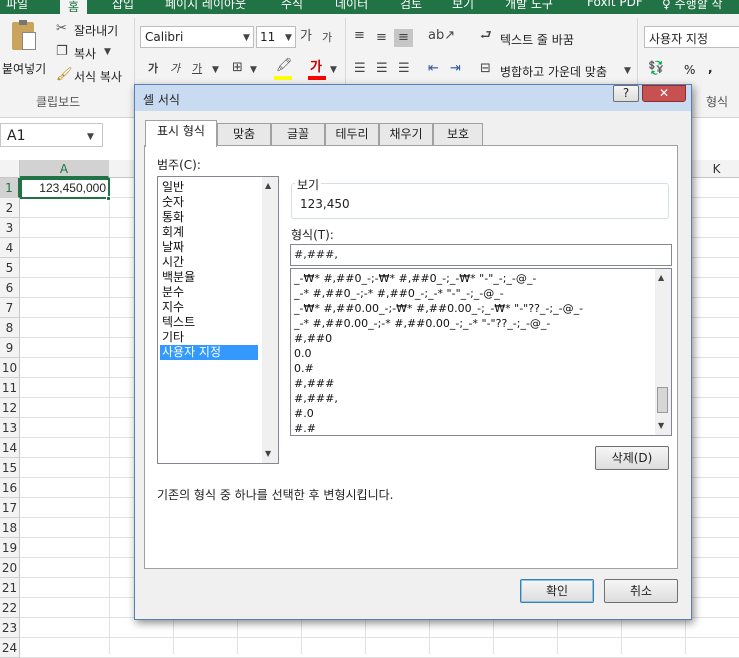 The width and height of the screenshot is (739, 658). Describe the element at coordinates (406, 134) in the screenshot. I see `tab-fill: 채우기` at that location.